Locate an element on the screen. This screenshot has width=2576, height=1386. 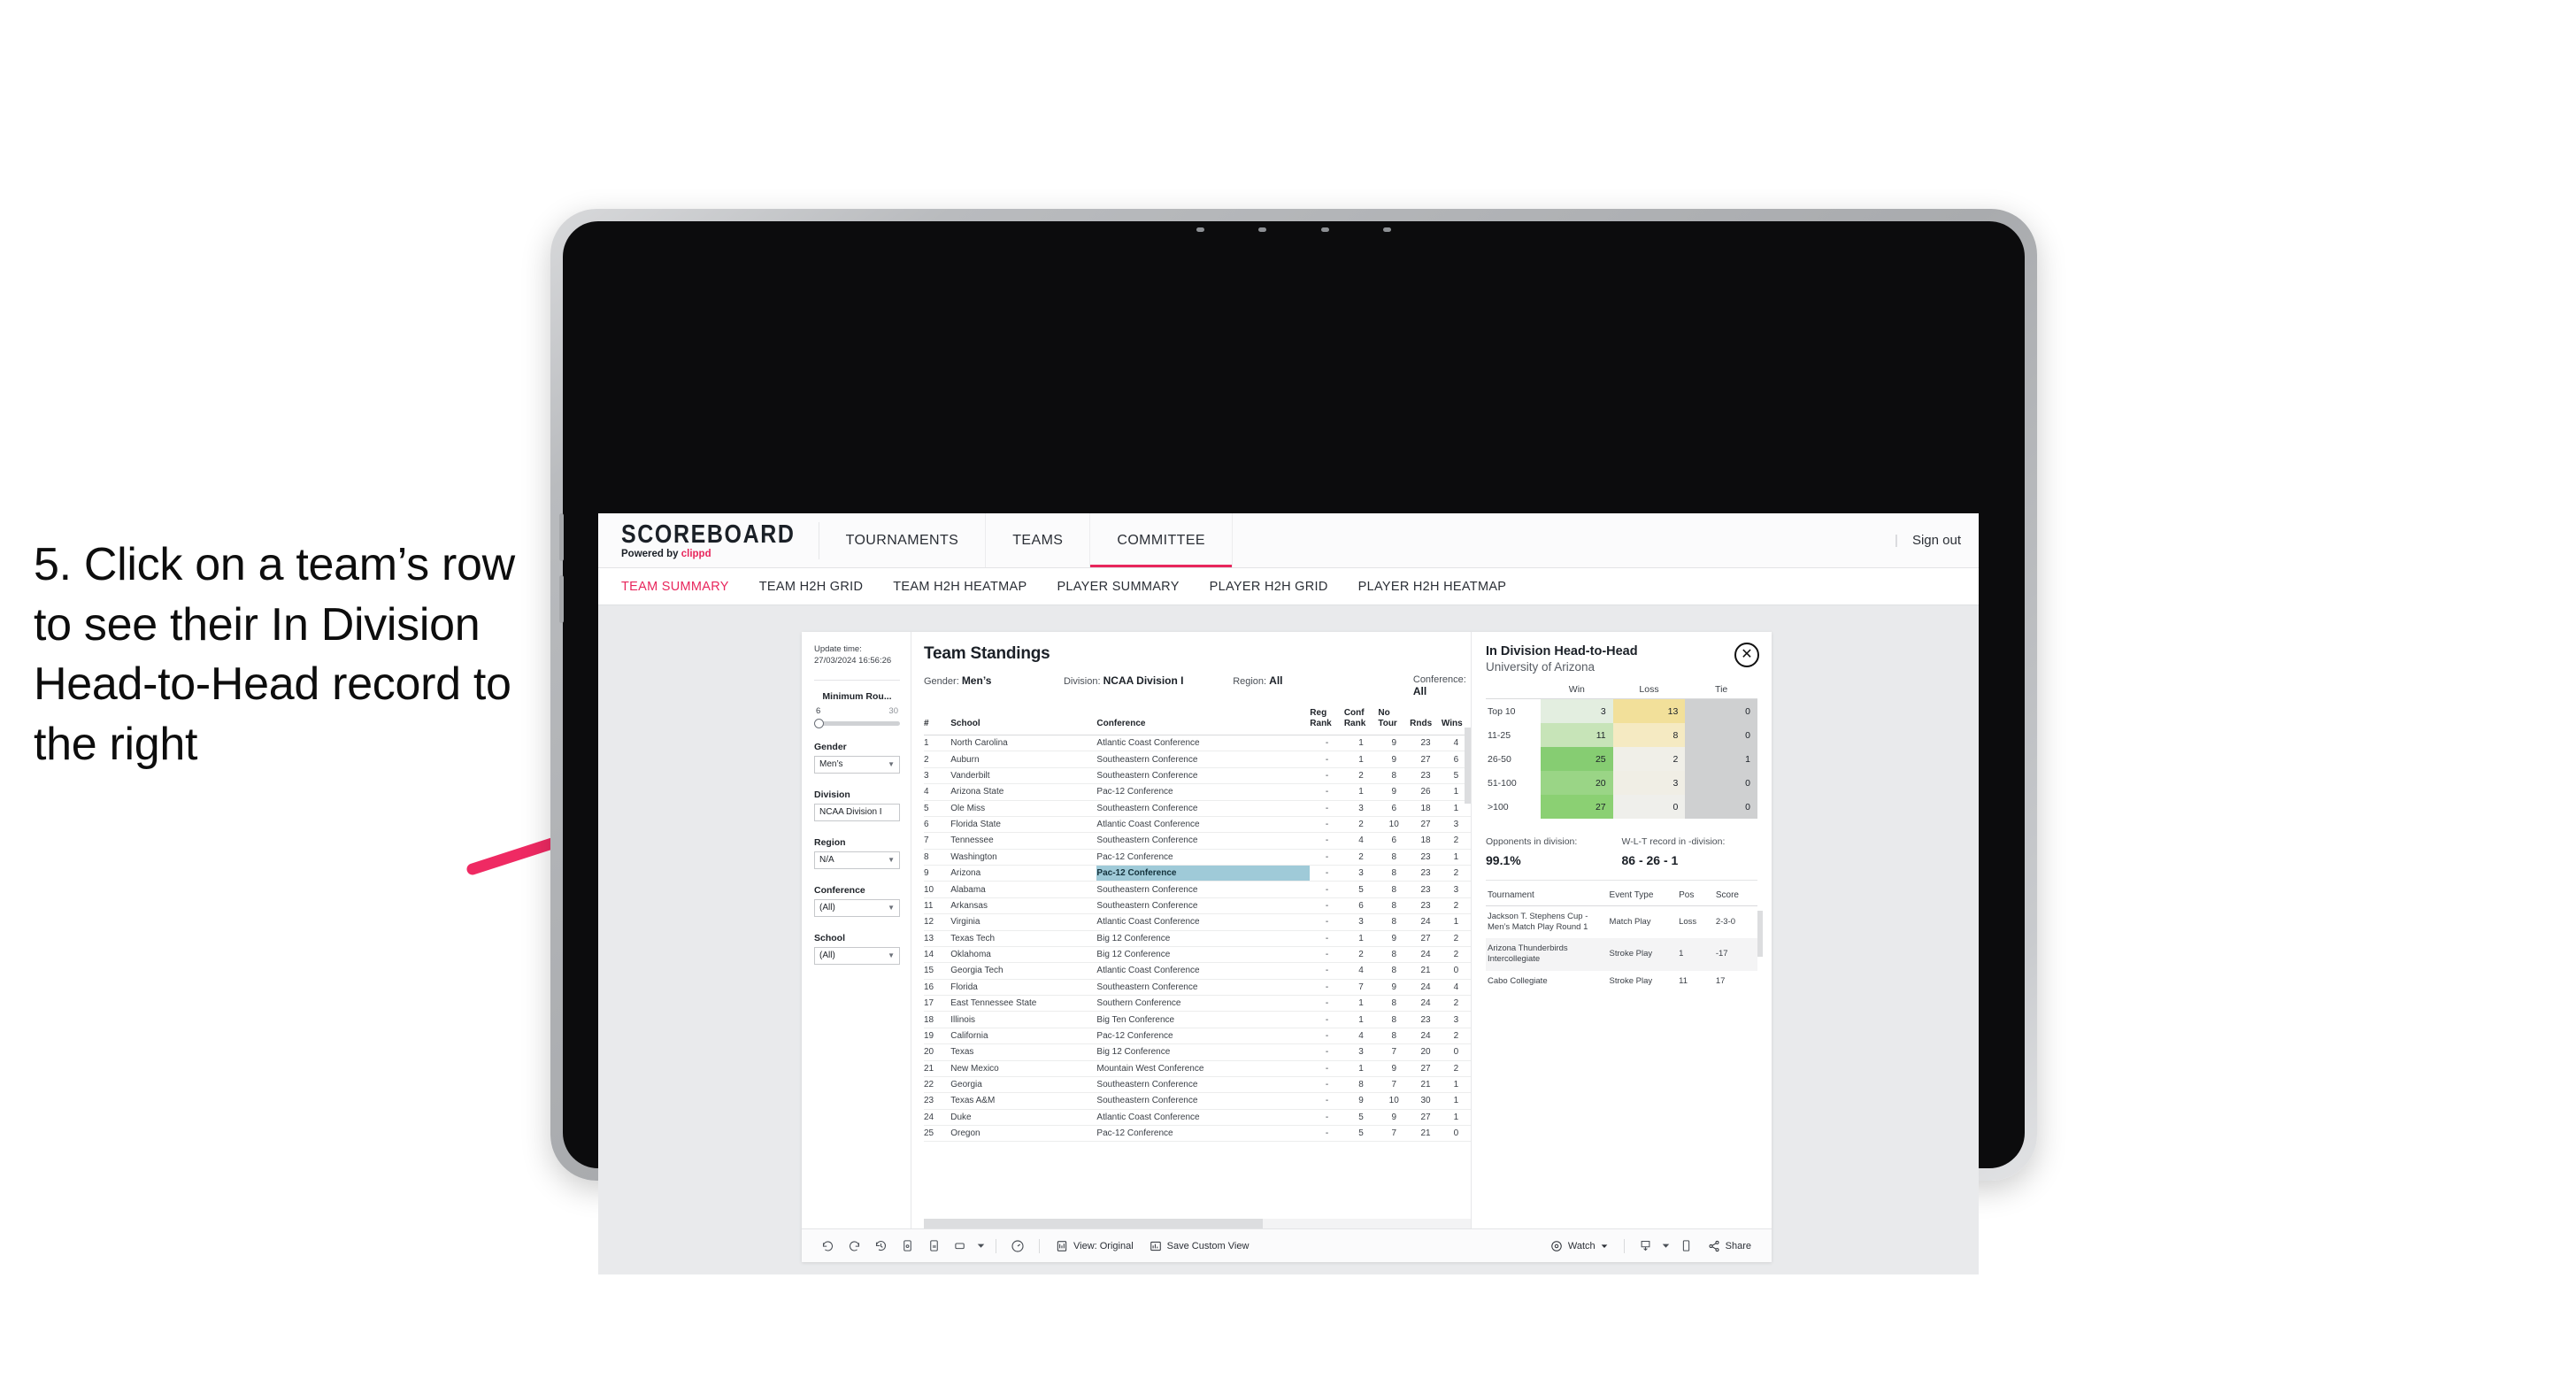
slider-handle is located at coordinates (819, 723).